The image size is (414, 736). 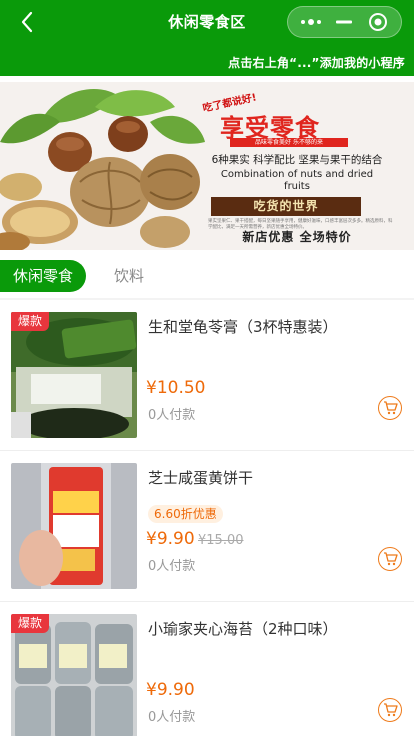 I want to click on more-dots-icon, so click(x=310, y=22).